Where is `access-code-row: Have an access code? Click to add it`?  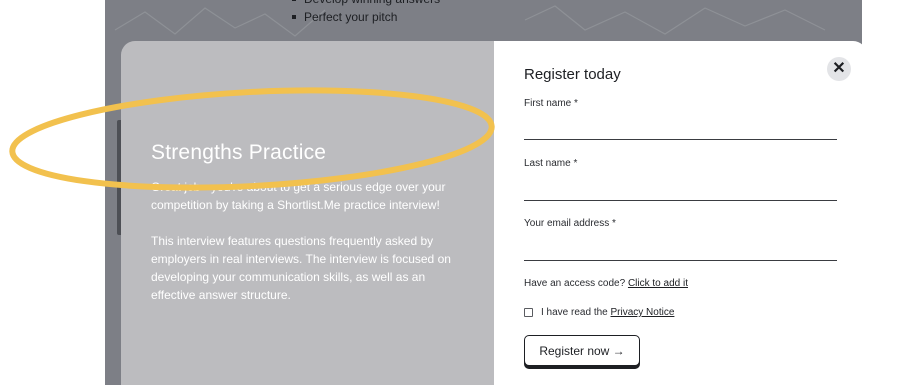 access-code-row: Have an access code? Click to add it is located at coordinates (606, 283).